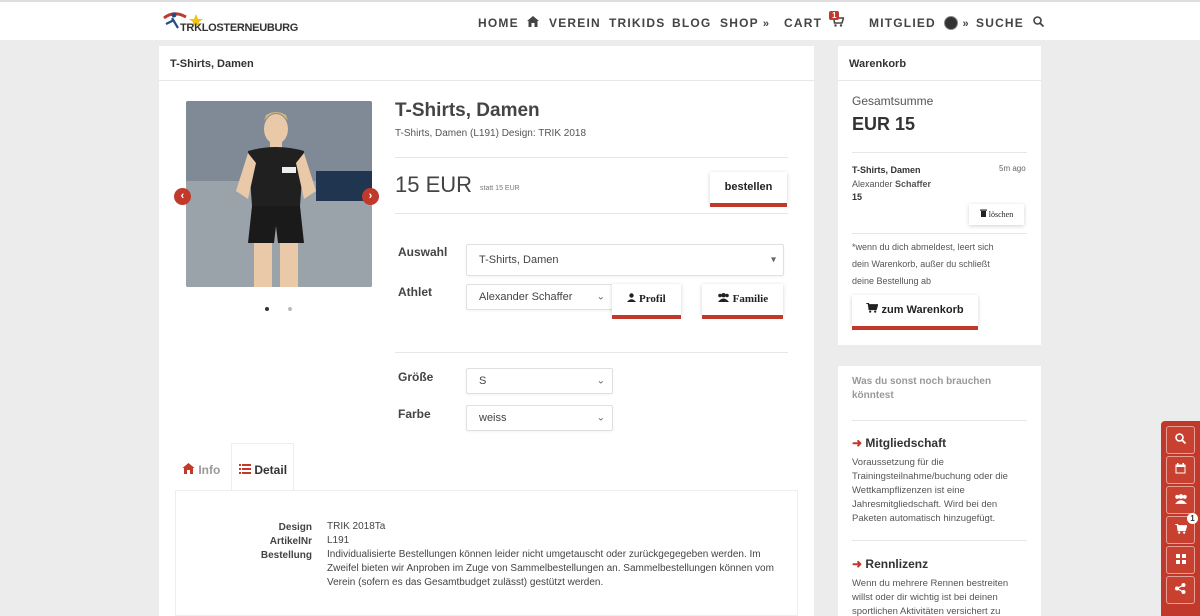  Describe the element at coordinates (209, 470) in the screenshot. I see `tab-info-label: Info` at that location.